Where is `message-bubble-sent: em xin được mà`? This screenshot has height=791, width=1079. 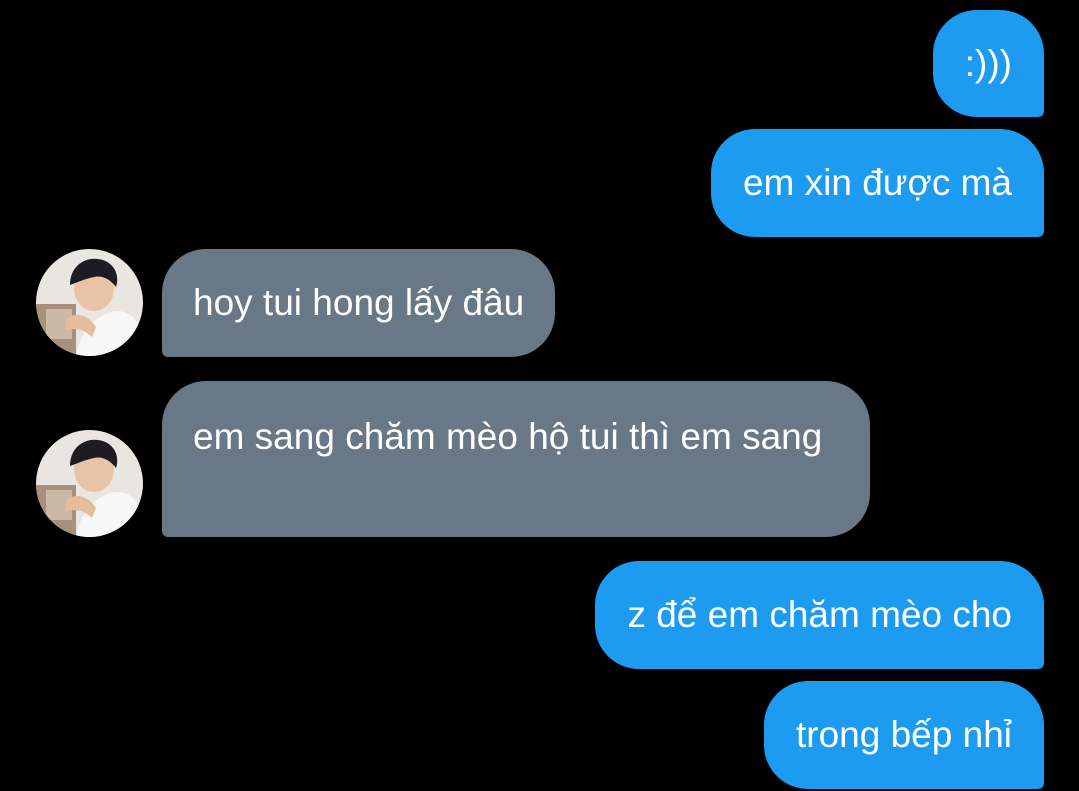
message-bubble-sent: em xin được mà is located at coordinates (877, 183).